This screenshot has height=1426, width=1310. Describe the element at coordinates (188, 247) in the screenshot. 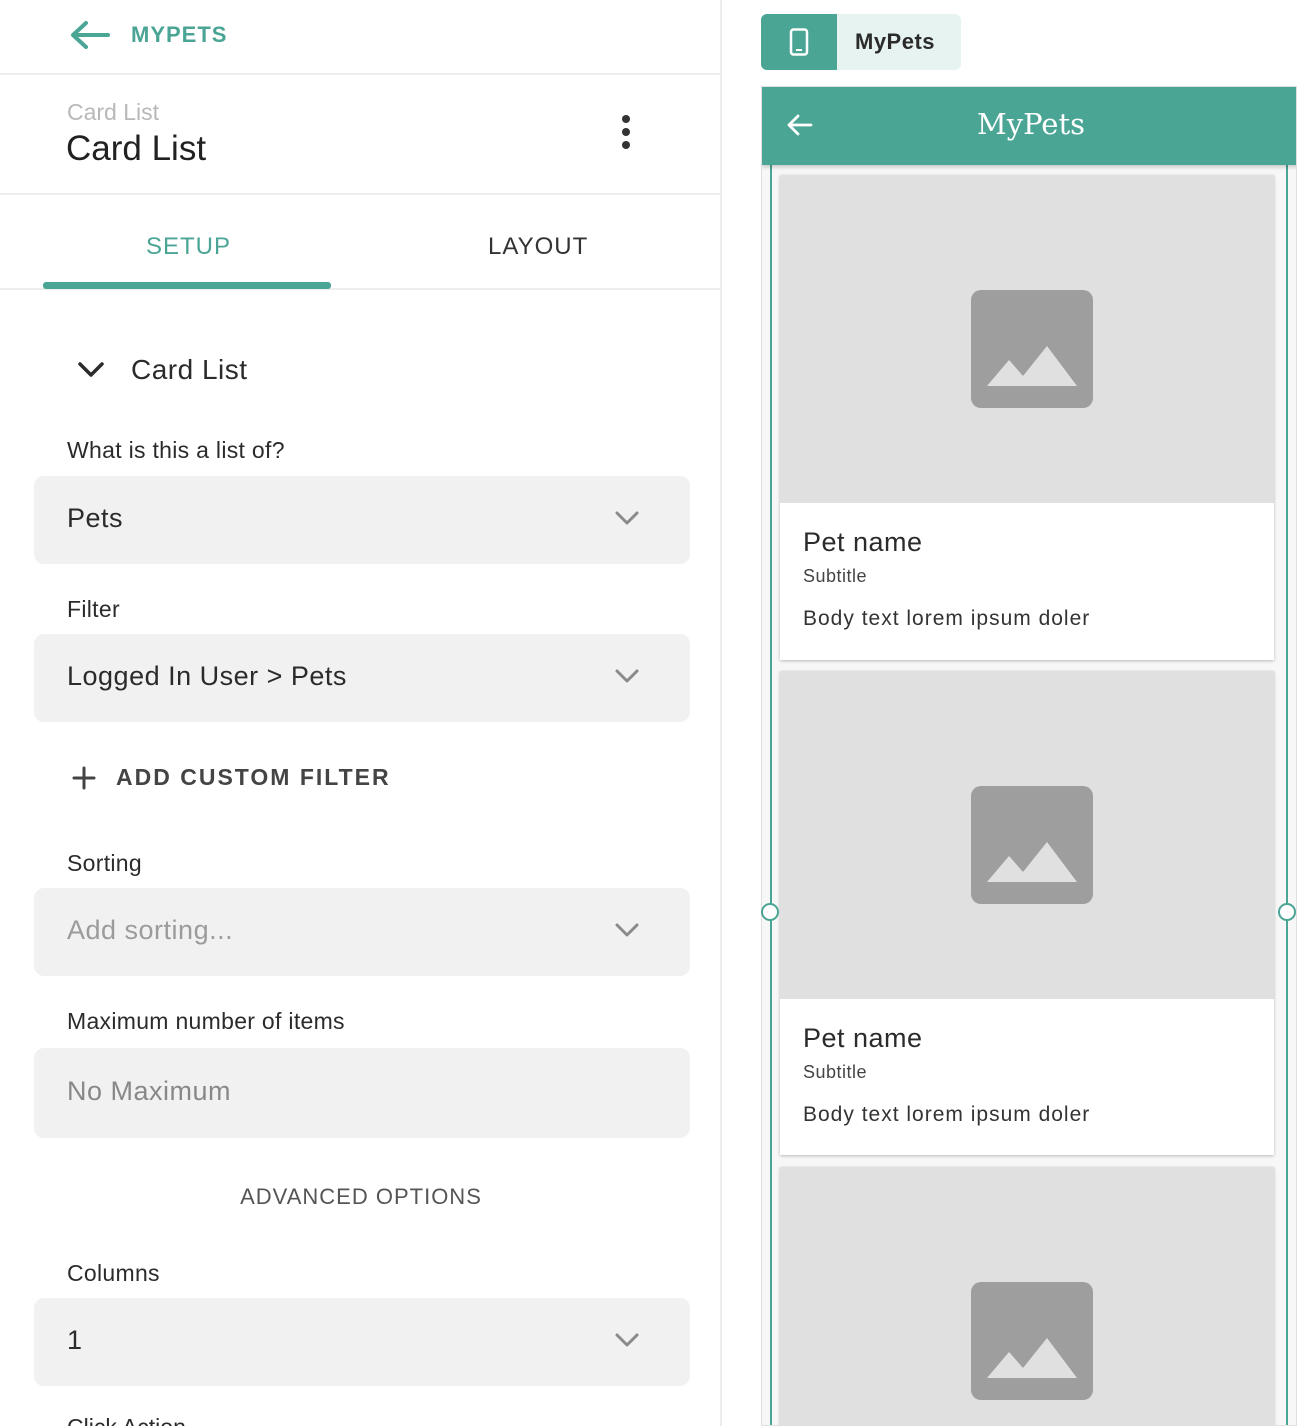

I see `tab-setup: SETUP` at that location.